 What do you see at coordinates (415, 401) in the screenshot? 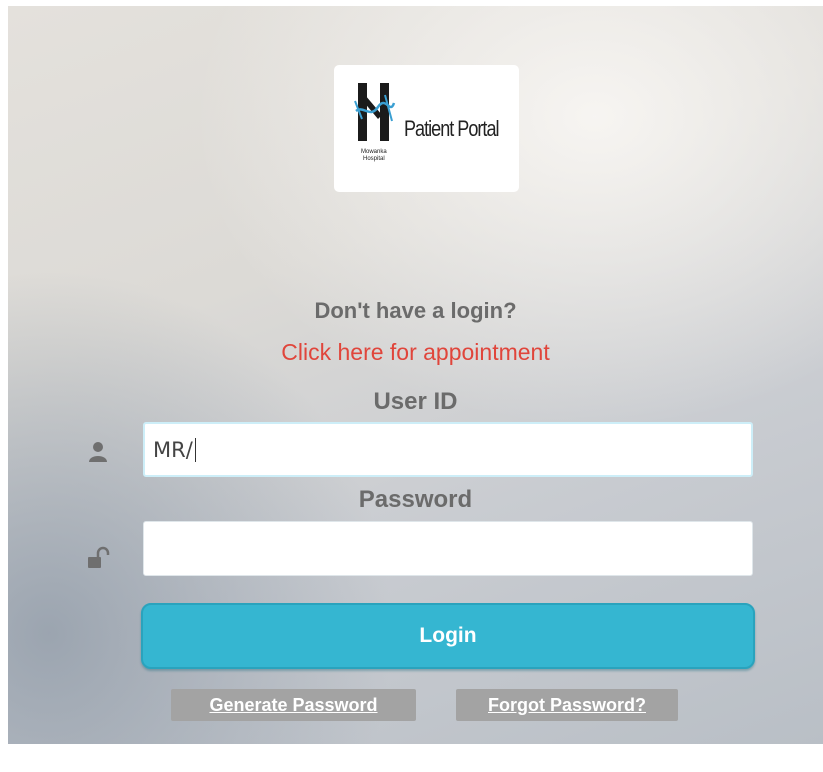
I see `user-id-label: User ID` at bounding box center [415, 401].